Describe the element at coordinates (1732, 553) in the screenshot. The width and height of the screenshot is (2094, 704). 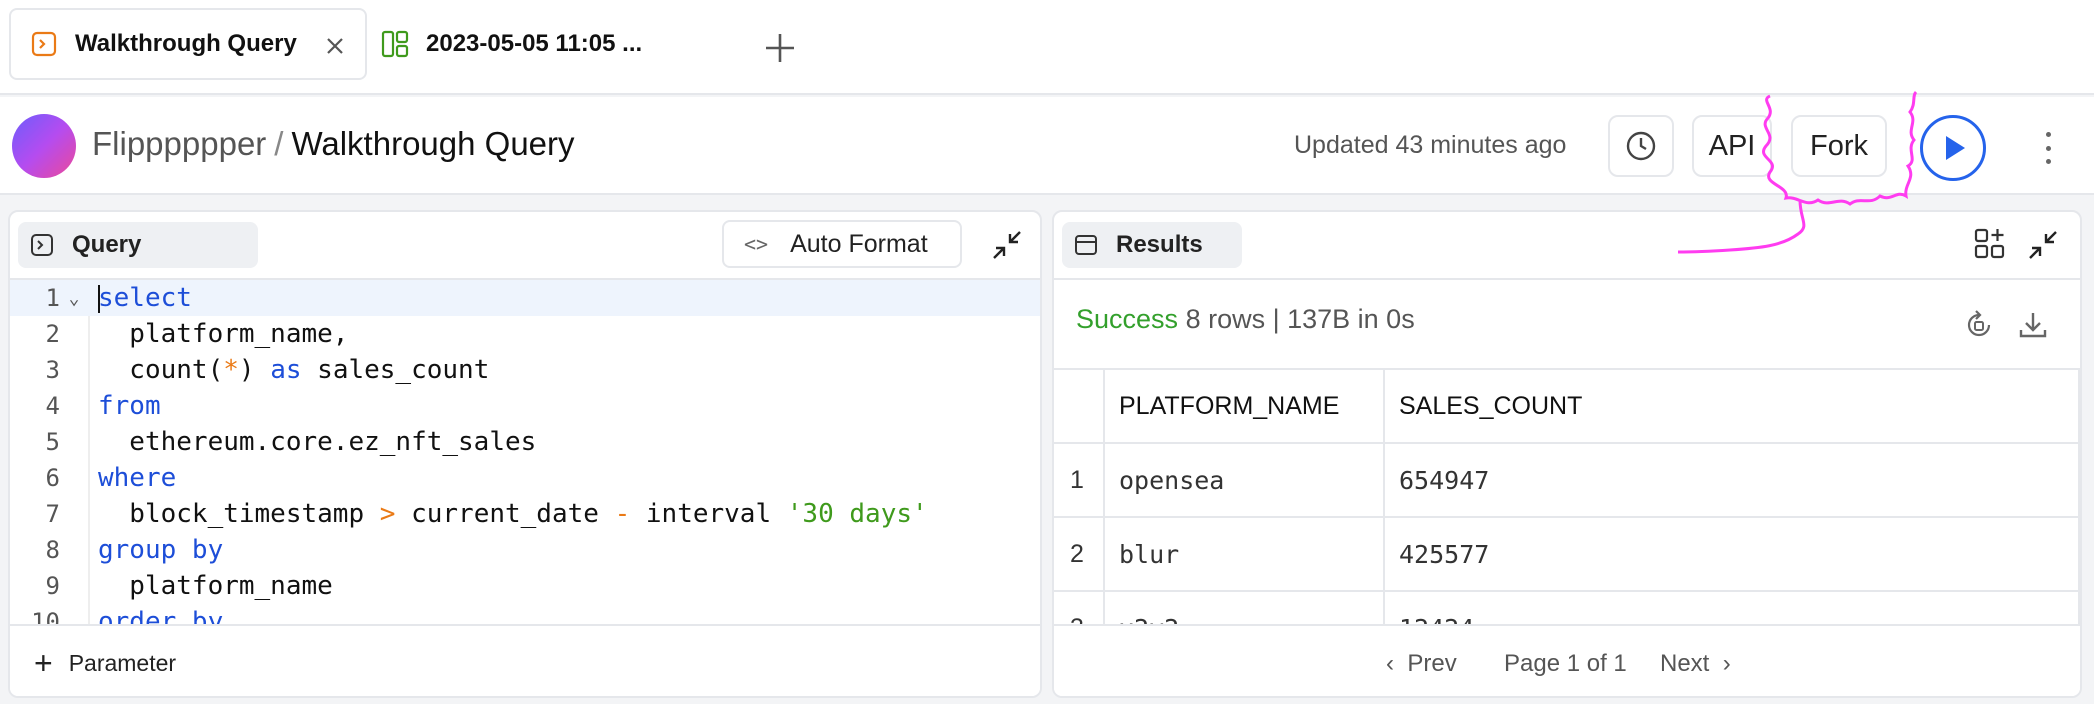
I see `table-cell: 425577` at that location.